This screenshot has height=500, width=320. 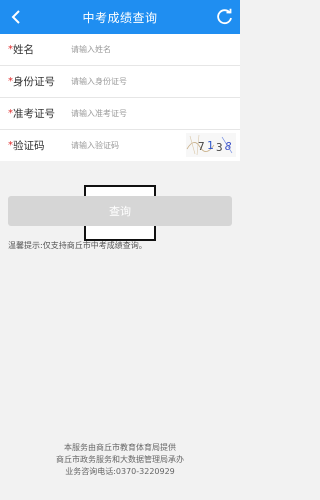 What do you see at coordinates (34, 114) in the screenshot?
I see `exam-number-label: 准考证号` at bounding box center [34, 114].